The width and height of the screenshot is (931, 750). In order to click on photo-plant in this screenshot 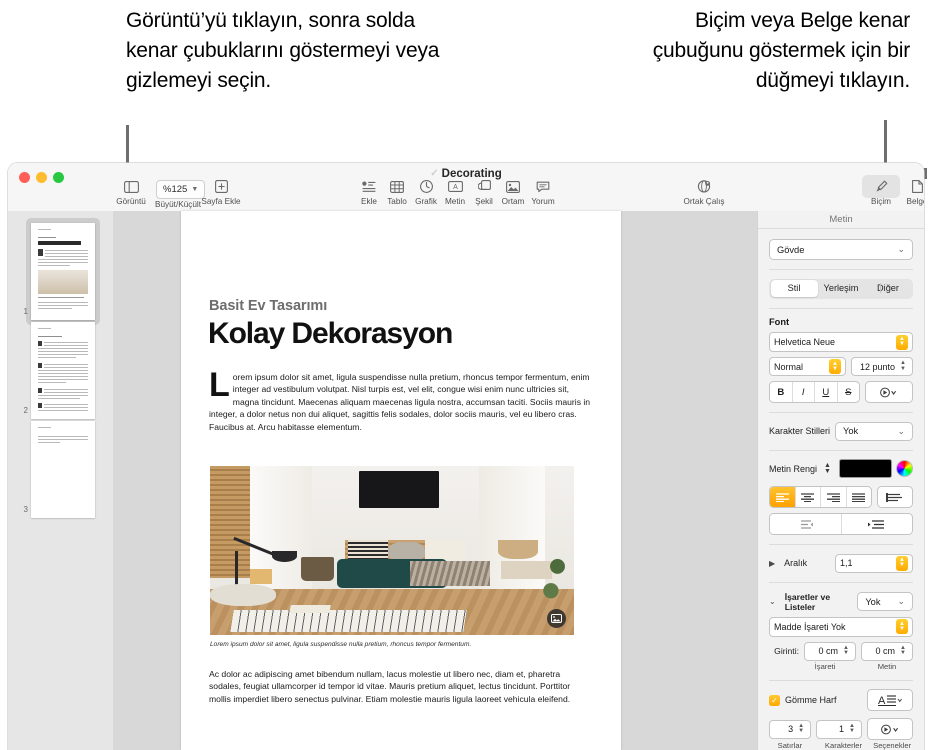, I will do `click(557, 574)`.